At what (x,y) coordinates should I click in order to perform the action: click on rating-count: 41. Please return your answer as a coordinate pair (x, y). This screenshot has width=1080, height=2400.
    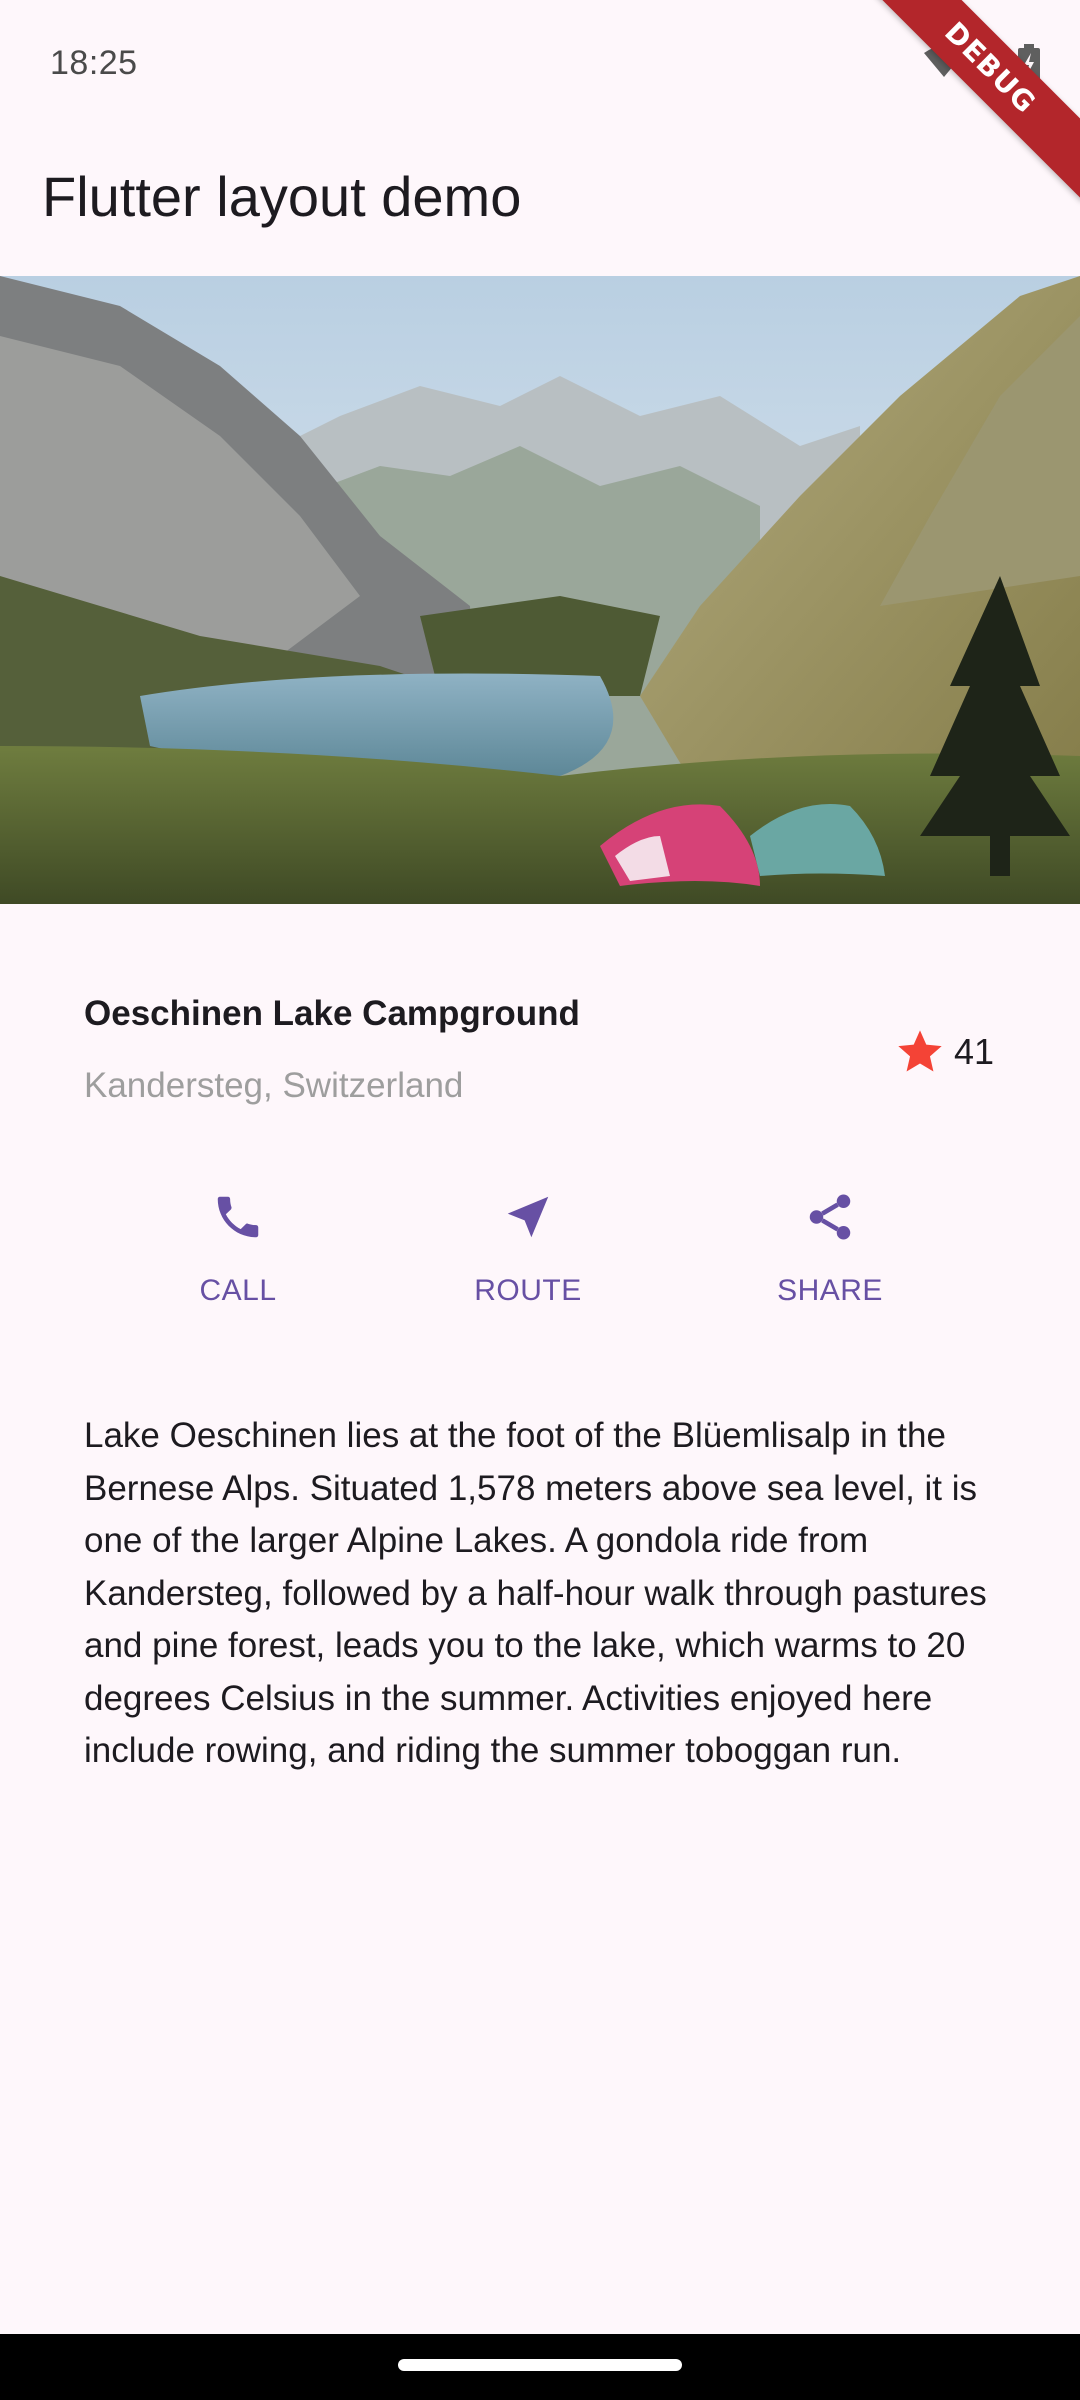
    Looking at the image, I should click on (973, 1051).